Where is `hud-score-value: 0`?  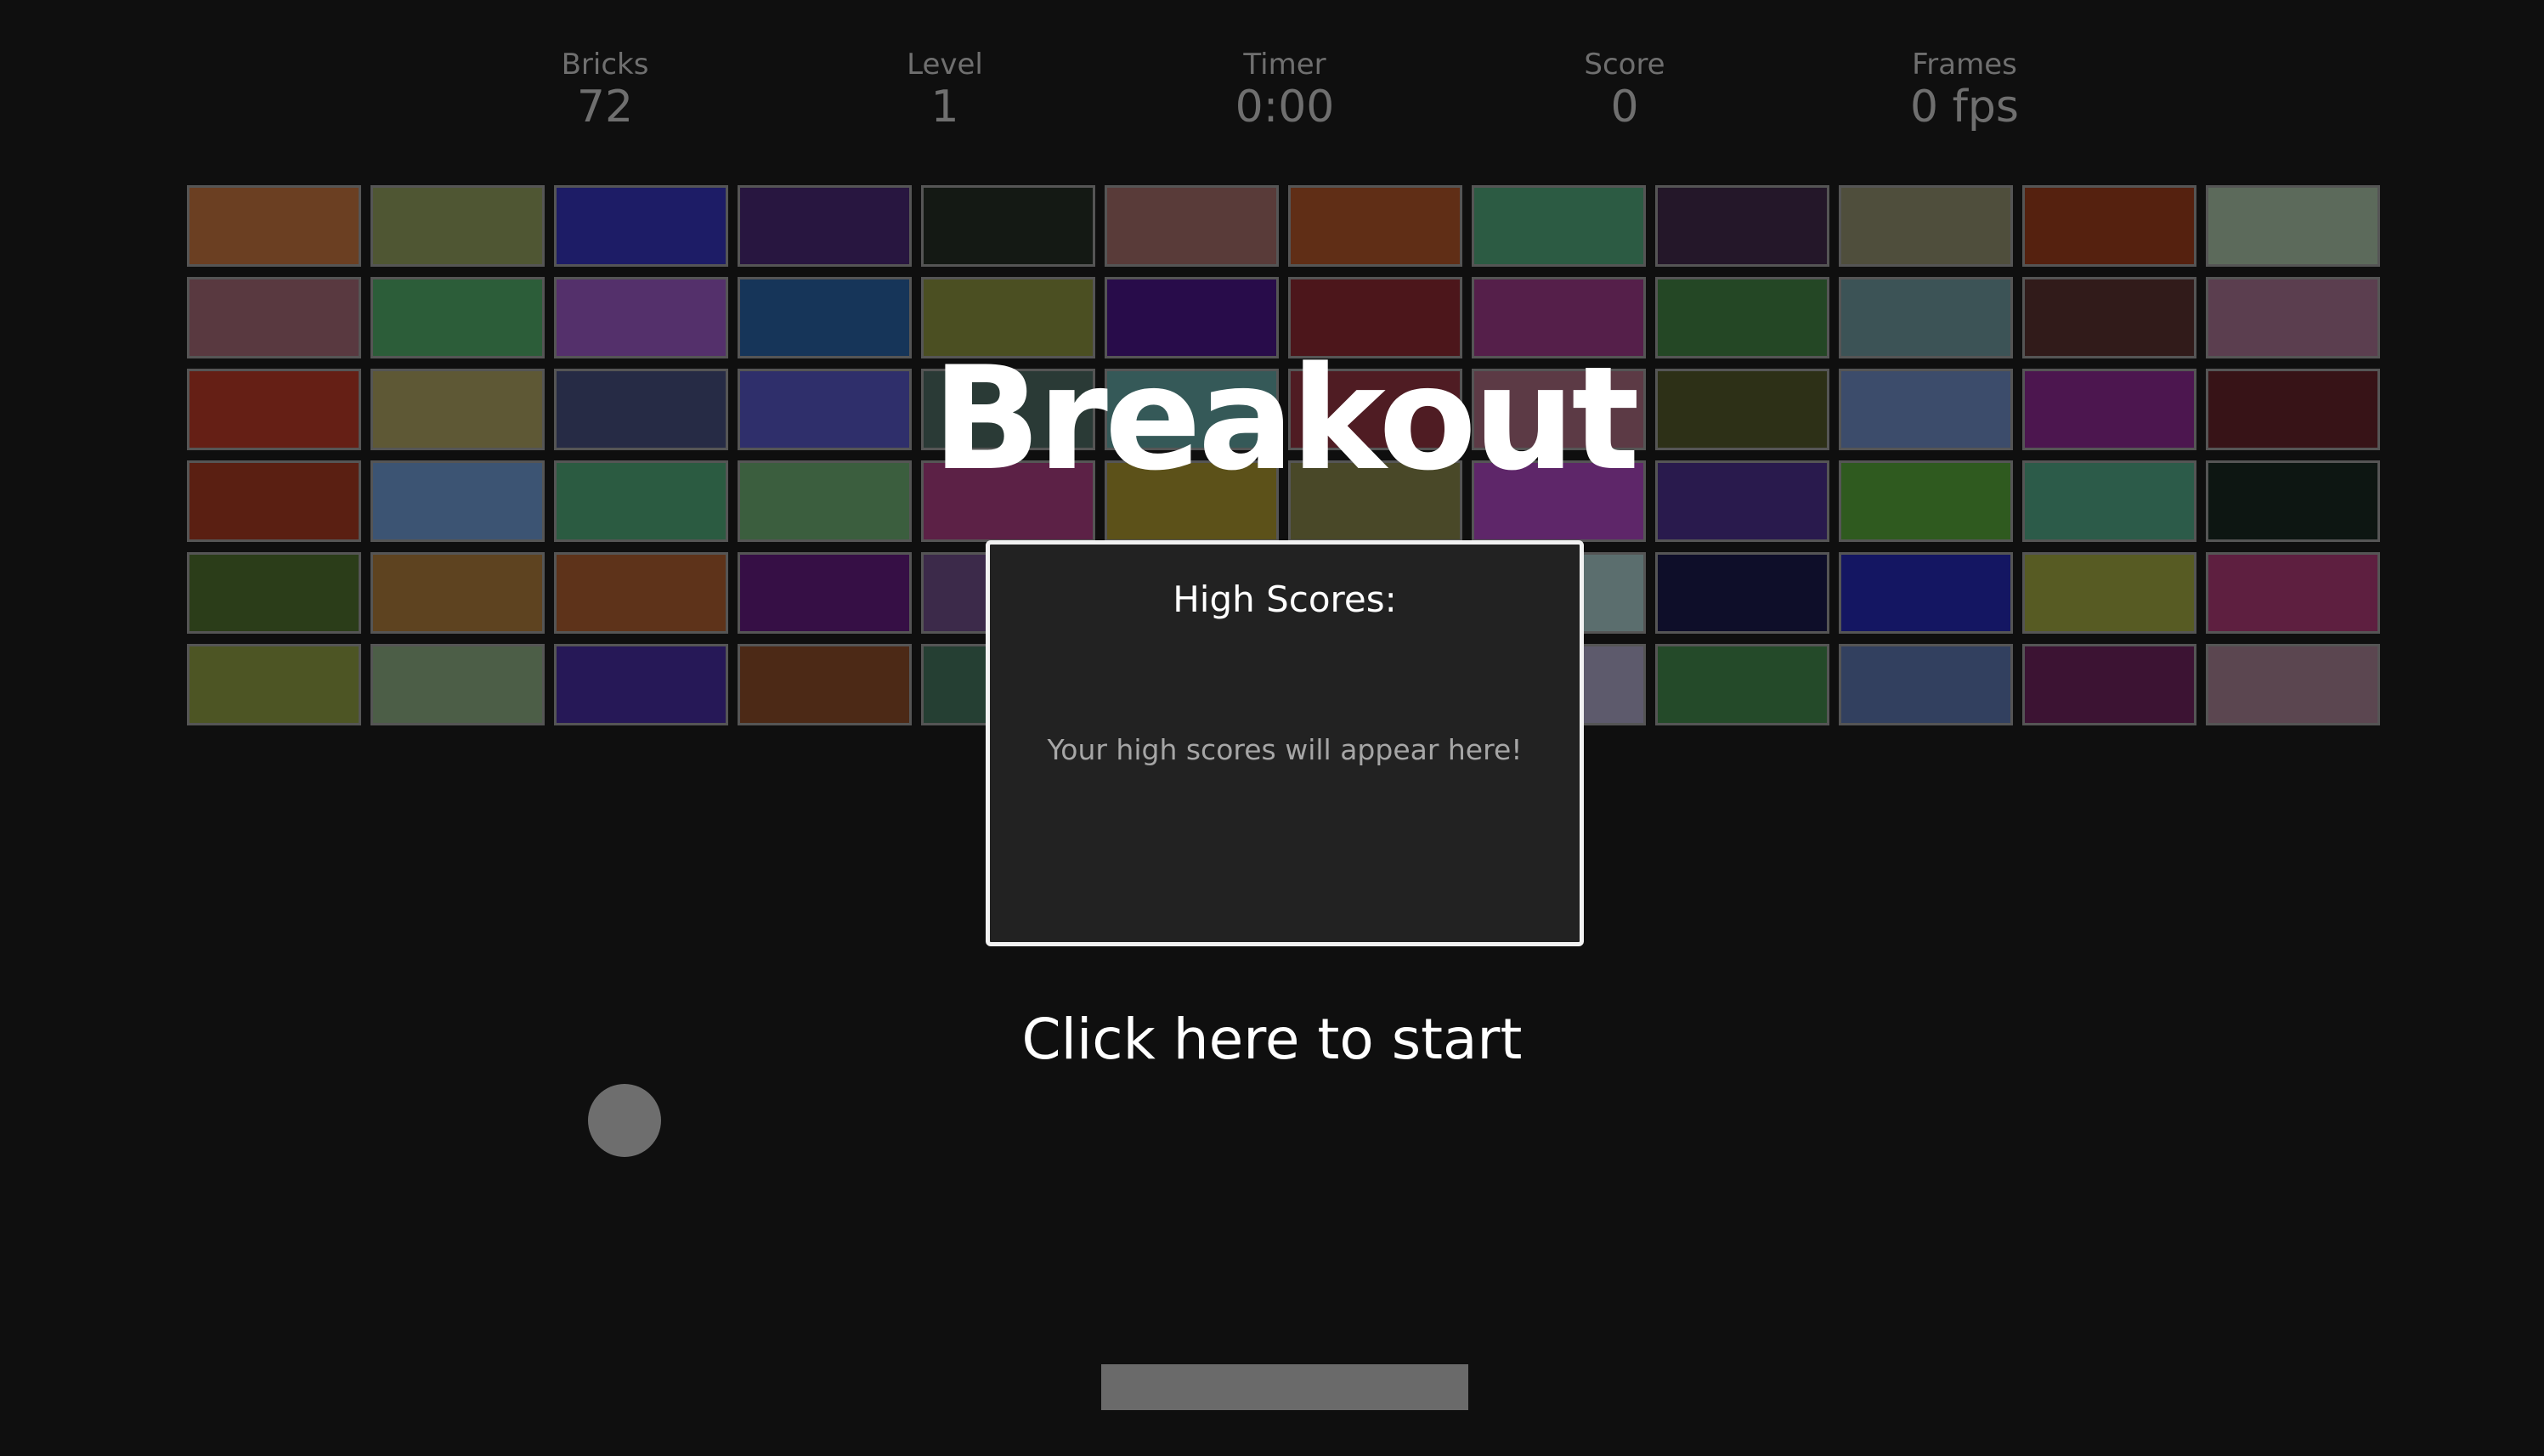 hud-score-value: 0 is located at coordinates (1624, 108).